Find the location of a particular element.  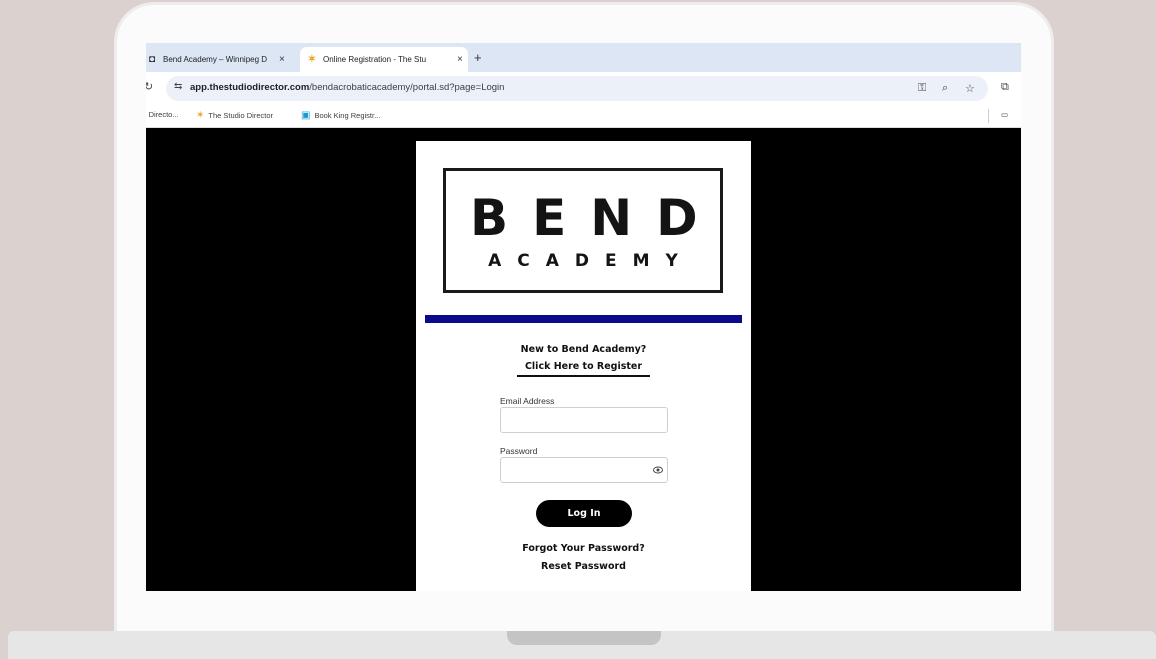

password-key-icon: ⚿ is located at coordinates (922, 88).